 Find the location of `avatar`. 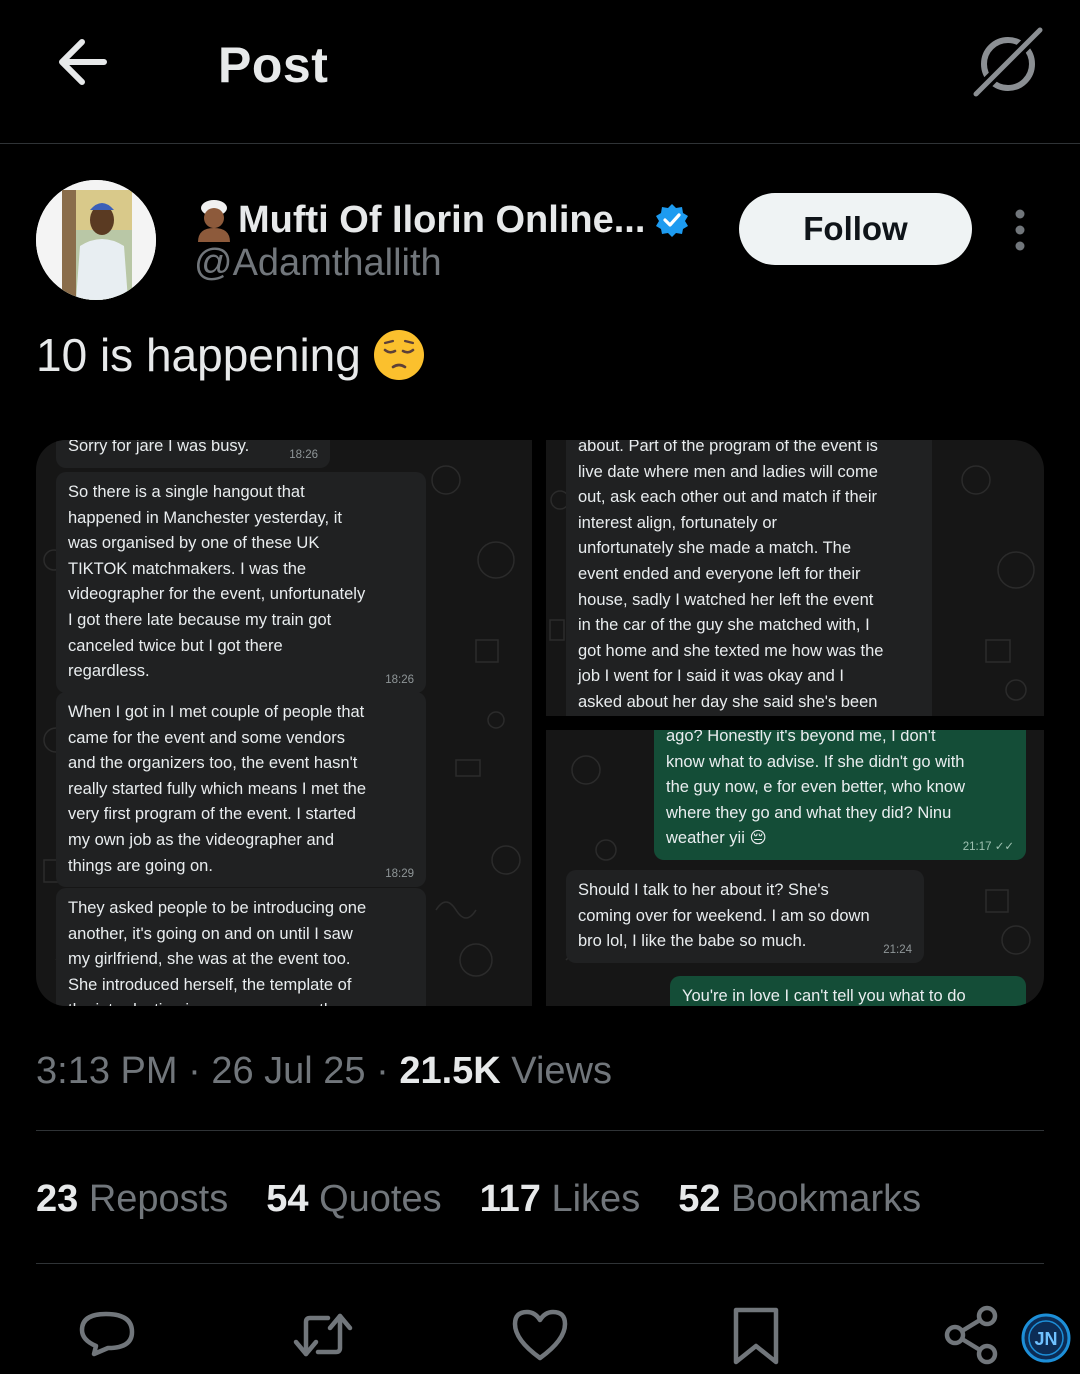

avatar is located at coordinates (96, 240).